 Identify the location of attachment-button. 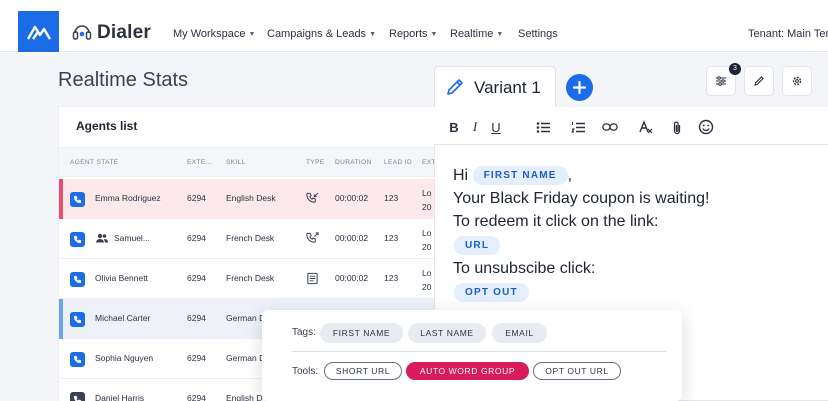
(677, 127).